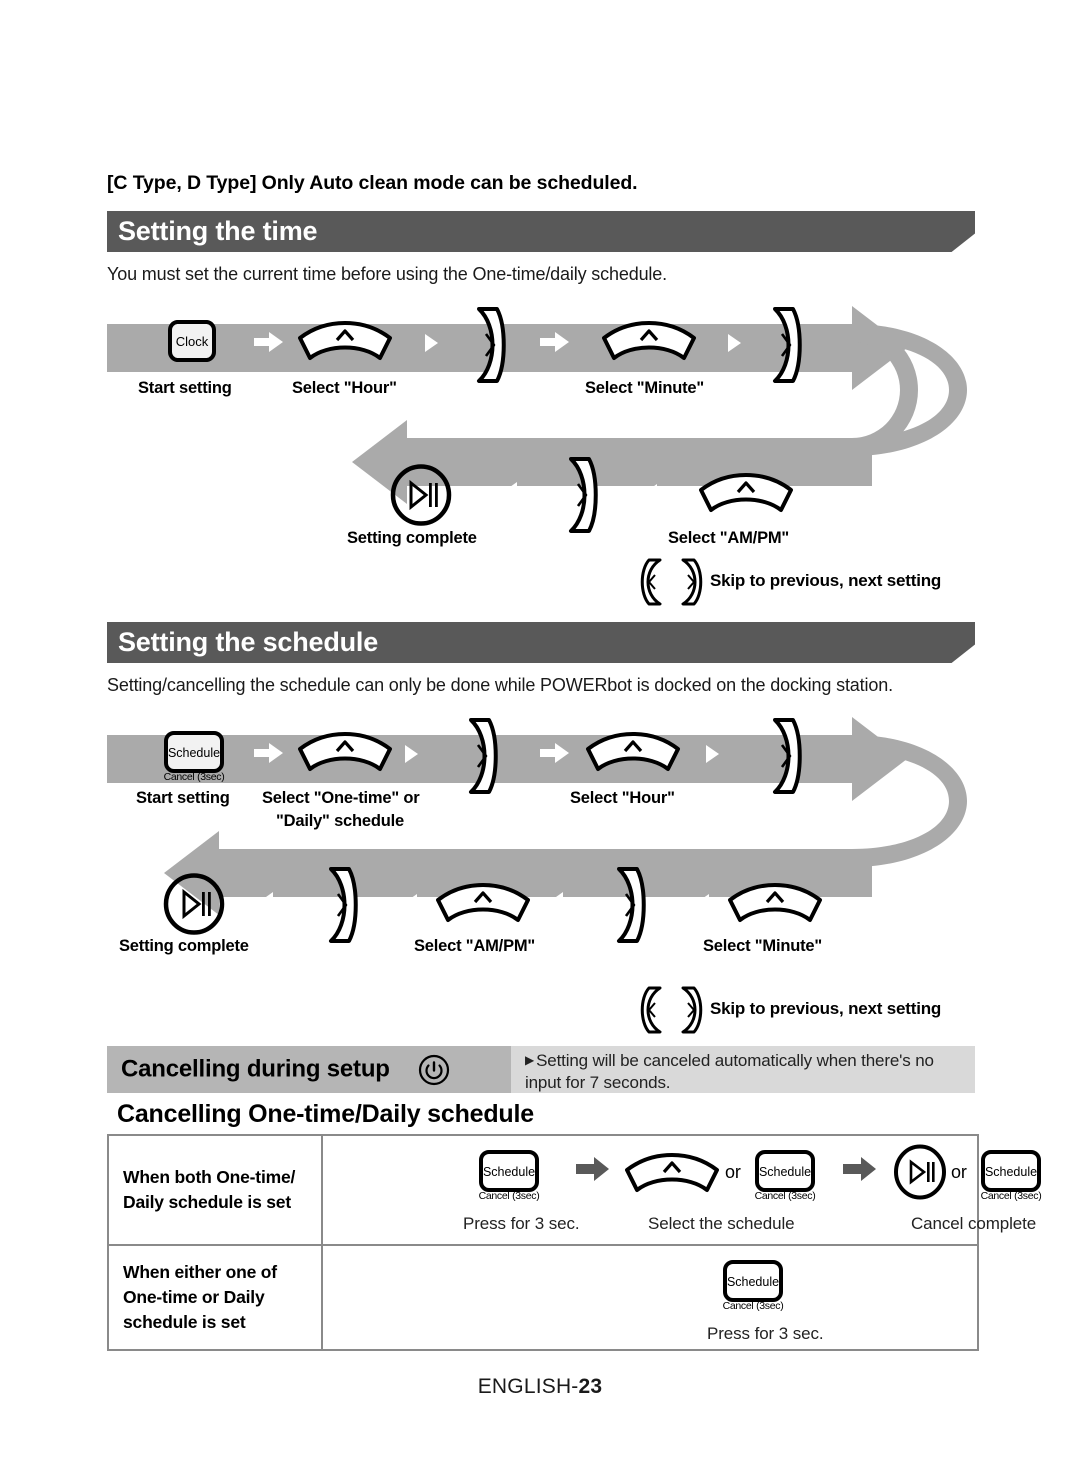 This screenshot has width=1080, height=1479. I want to click on row1-or-text-1: or, so click(733, 1172).